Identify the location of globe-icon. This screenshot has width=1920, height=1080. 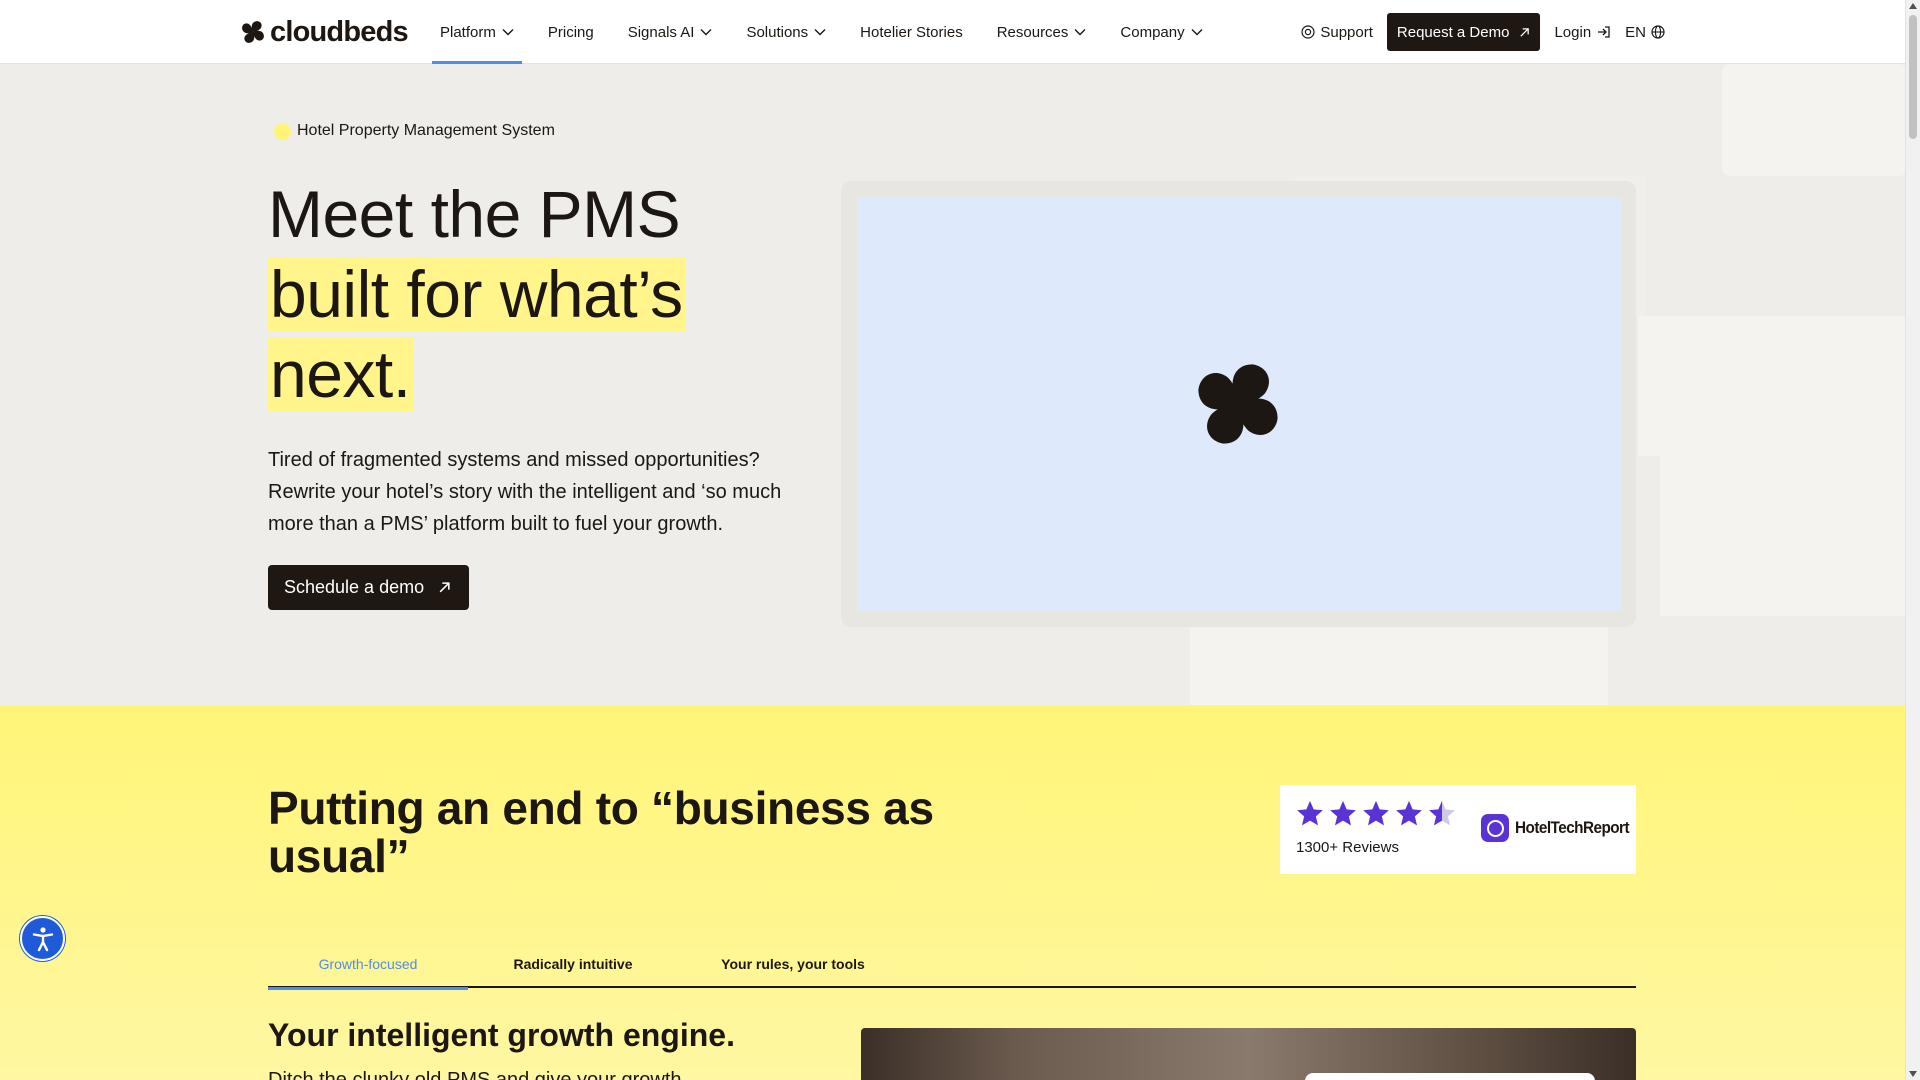
(1658, 32).